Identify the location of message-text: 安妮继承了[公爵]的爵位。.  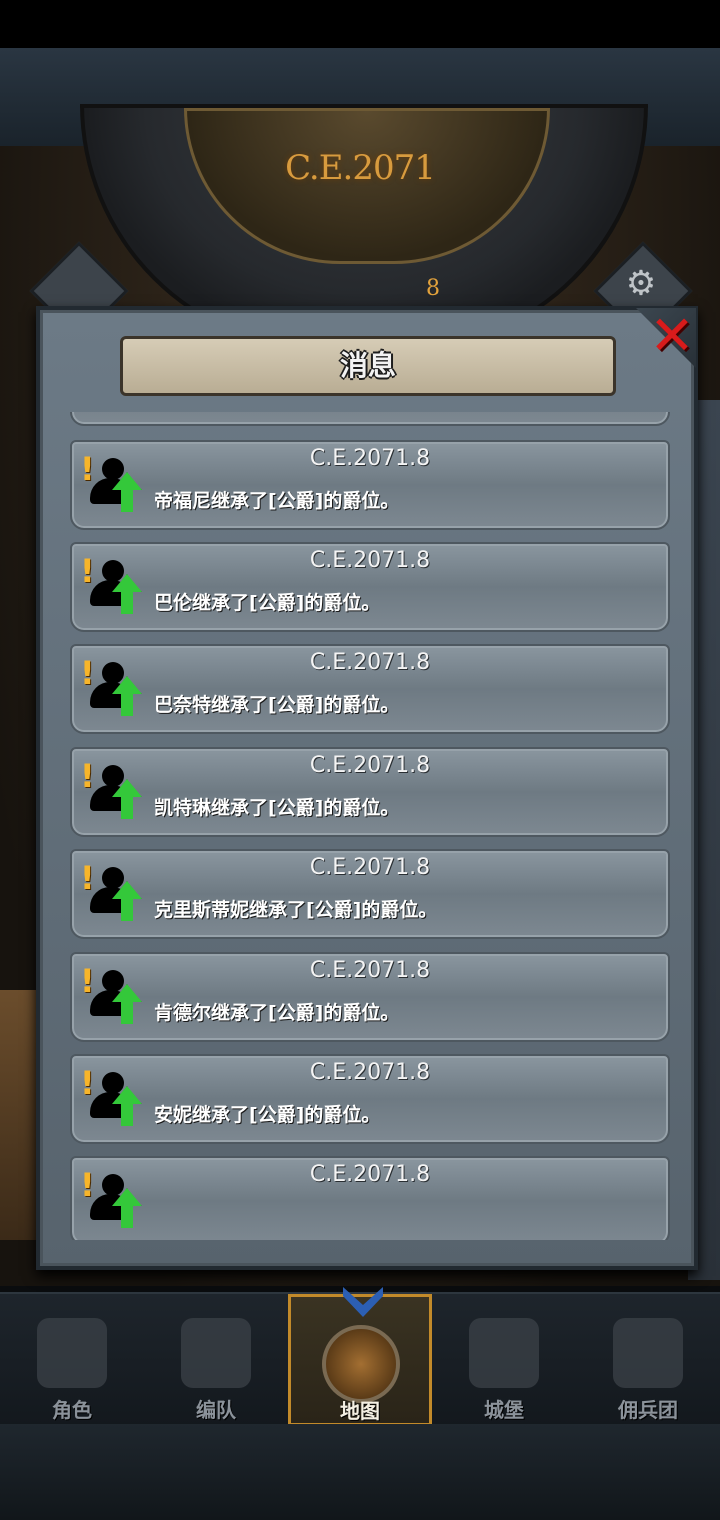
(267, 1115).